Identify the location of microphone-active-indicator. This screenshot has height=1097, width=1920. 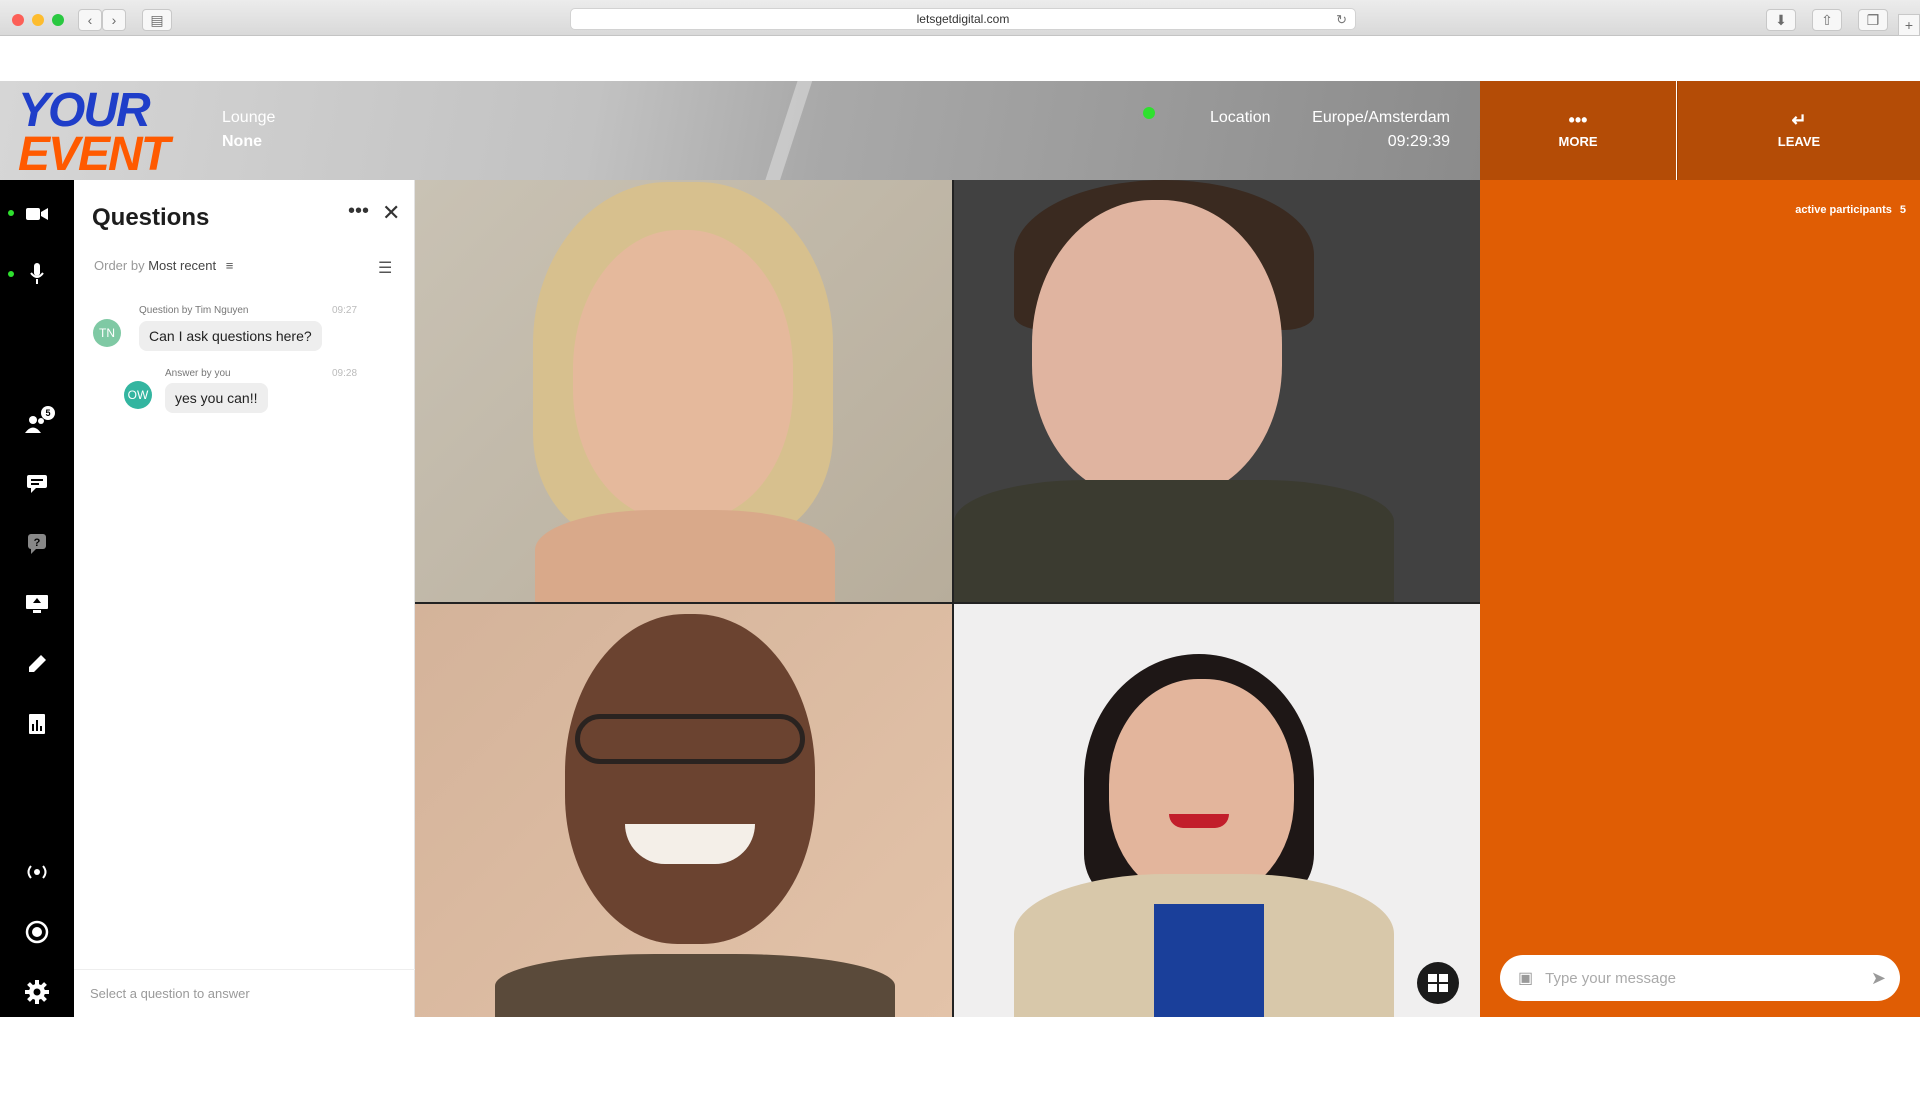
(11, 274).